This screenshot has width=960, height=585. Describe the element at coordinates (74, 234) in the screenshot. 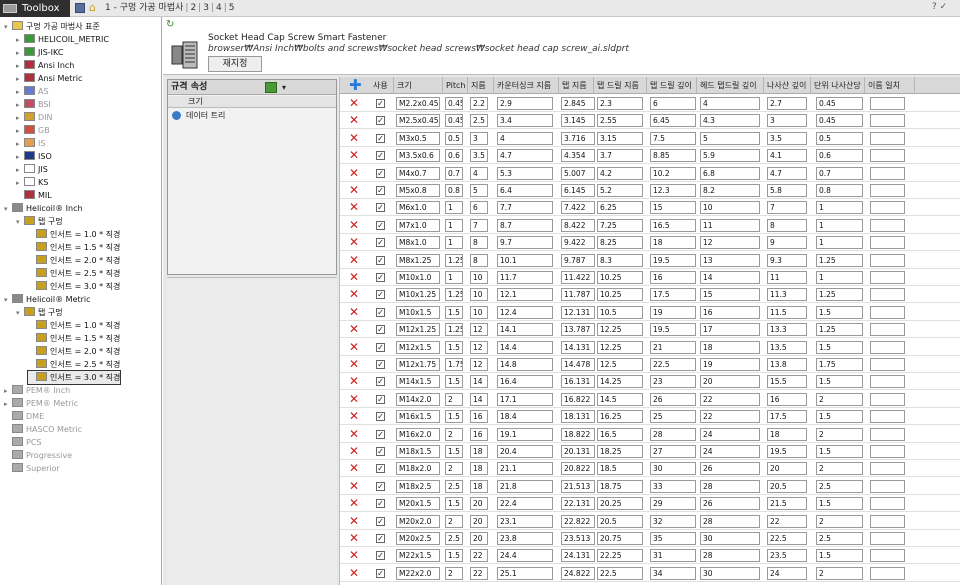

I see `tree-node: 인서트 = 1.0 * 직경` at that location.